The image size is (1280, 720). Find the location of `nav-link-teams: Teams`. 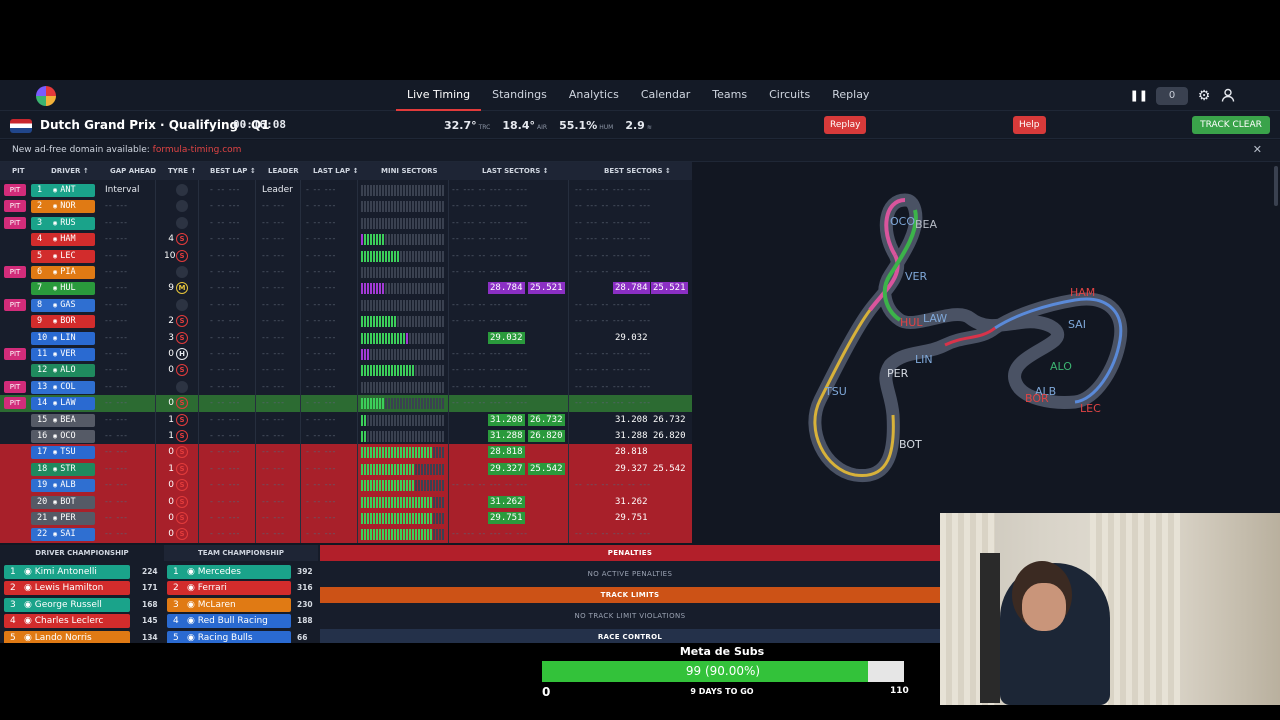

nav-link-teams: Teams is located at coordinates (729, 95).